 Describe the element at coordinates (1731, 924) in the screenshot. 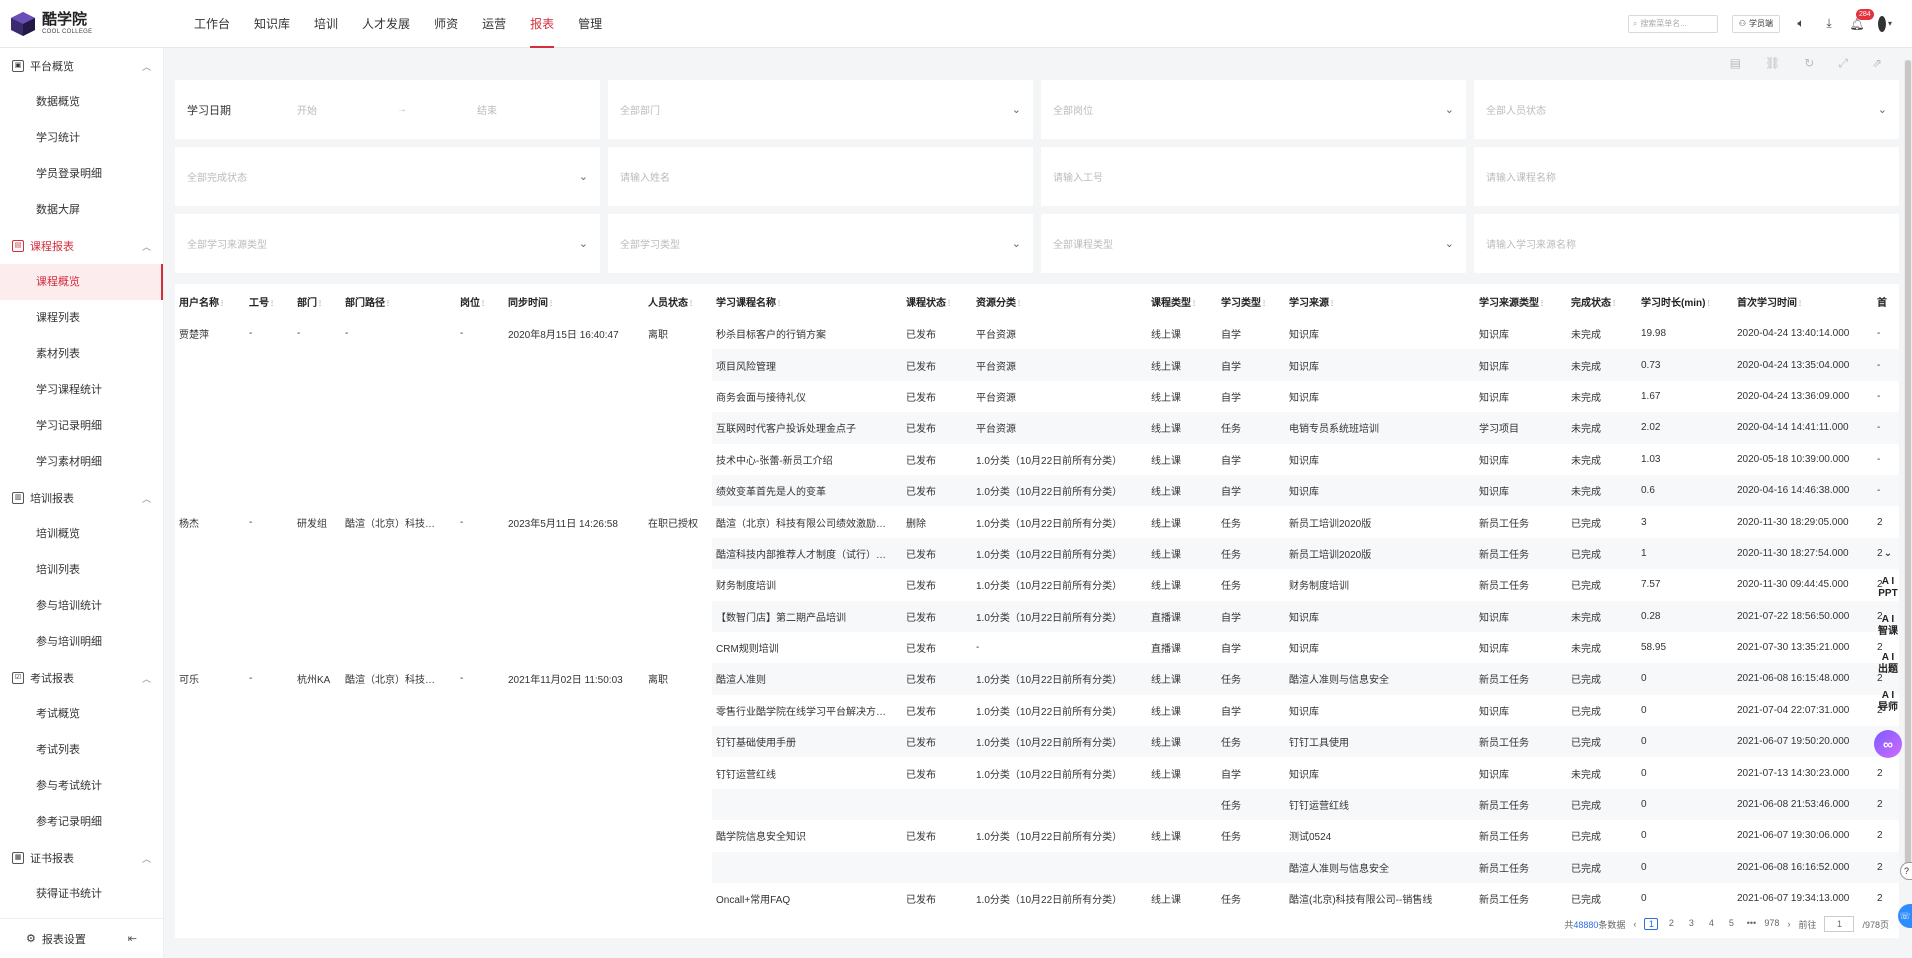

I see `page-number: 5` at that location.